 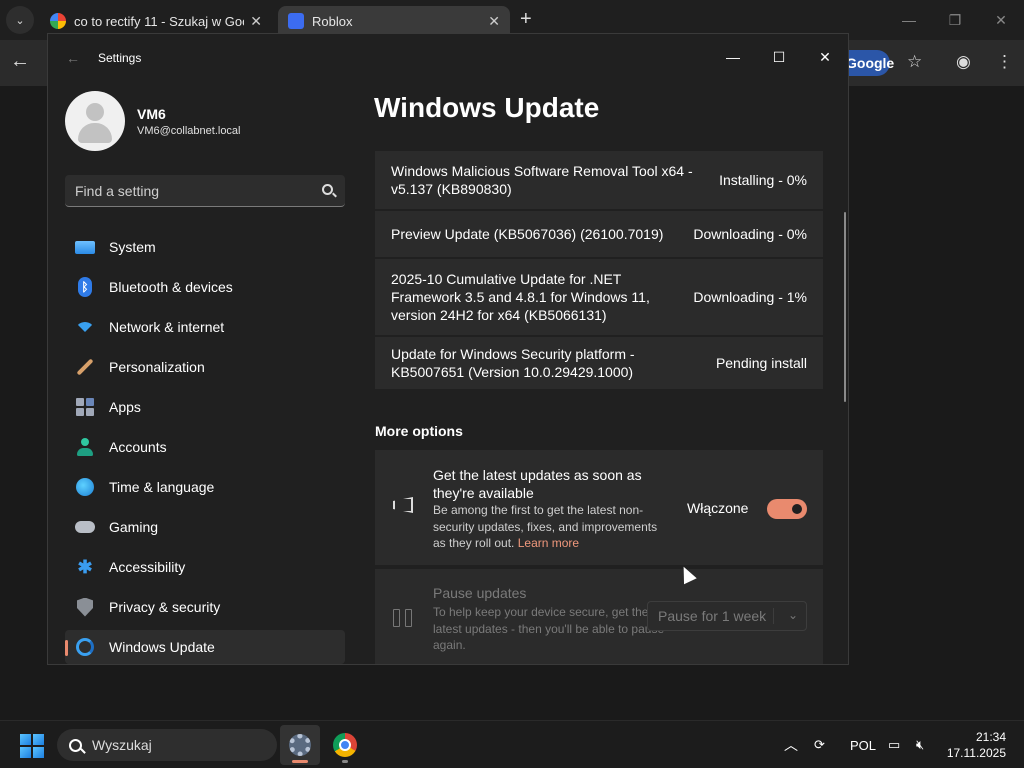 What do you see at coordinates (205, 647) in the screenshot?
I see `sidebar-item-windows-update: Windows Update` at bounding box center [205, 647].